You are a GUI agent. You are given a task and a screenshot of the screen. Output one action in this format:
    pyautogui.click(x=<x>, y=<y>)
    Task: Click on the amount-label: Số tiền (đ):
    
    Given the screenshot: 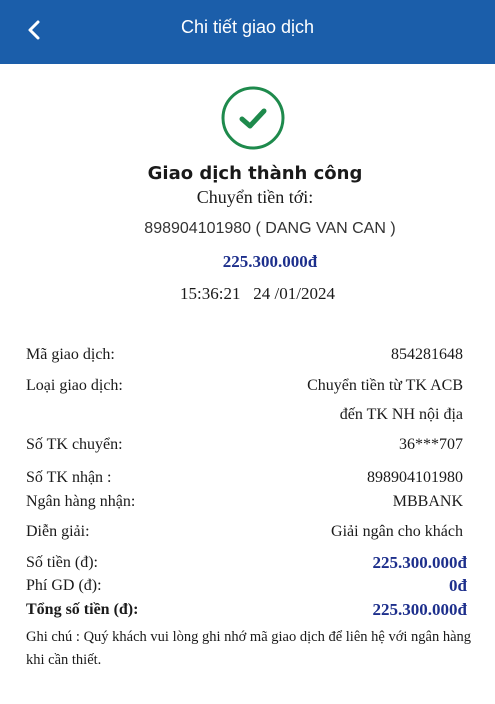 What is the action you would take?
    pyautogui.click(x=62, y=562)
    